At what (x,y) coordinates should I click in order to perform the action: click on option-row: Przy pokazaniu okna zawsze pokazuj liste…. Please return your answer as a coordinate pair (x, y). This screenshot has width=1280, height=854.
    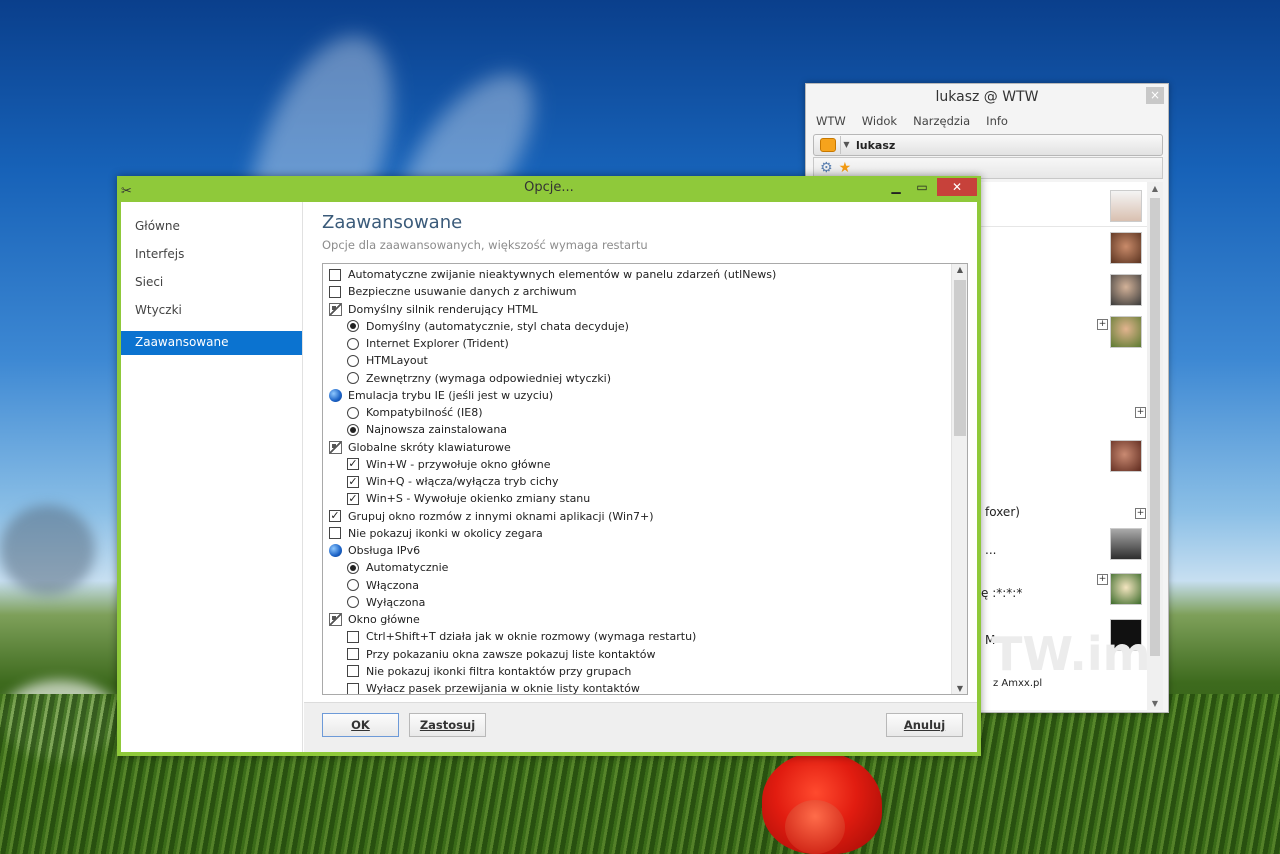
    Looking at the image, I should click on (501, 654).